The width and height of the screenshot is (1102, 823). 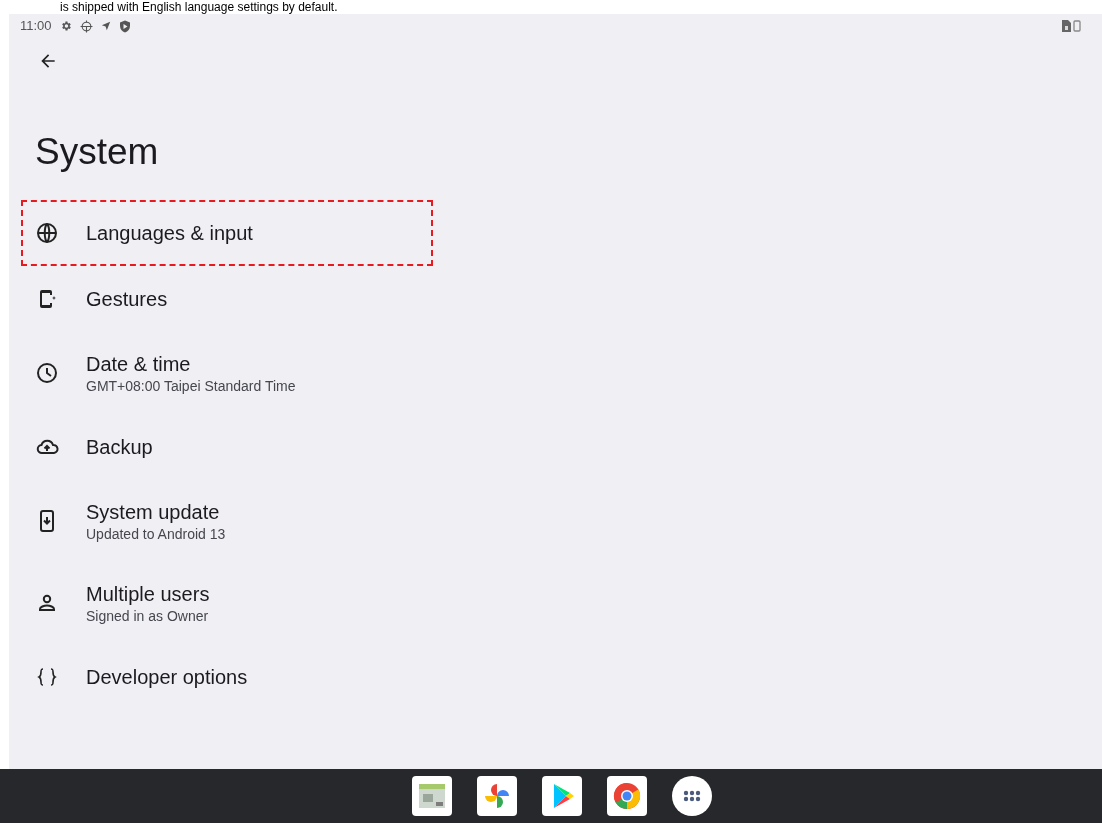 I want to click on chrome-browser-icon, so click(x=627, y=796).